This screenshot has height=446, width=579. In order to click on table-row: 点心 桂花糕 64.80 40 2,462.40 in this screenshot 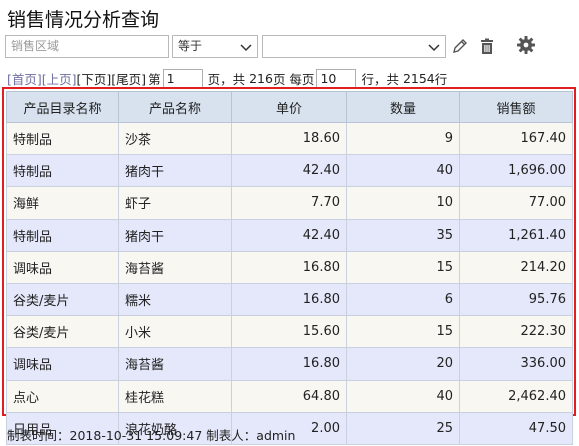, I will do `click(289, 396)`.